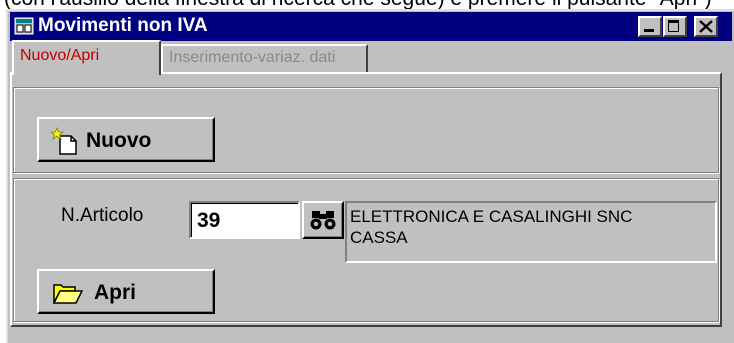 The width and height of the screenshot is (734, 343). Describe the element at coordinates (102, 215) in the screenshot. I see `article-number-label: N.Articolo` at that location.